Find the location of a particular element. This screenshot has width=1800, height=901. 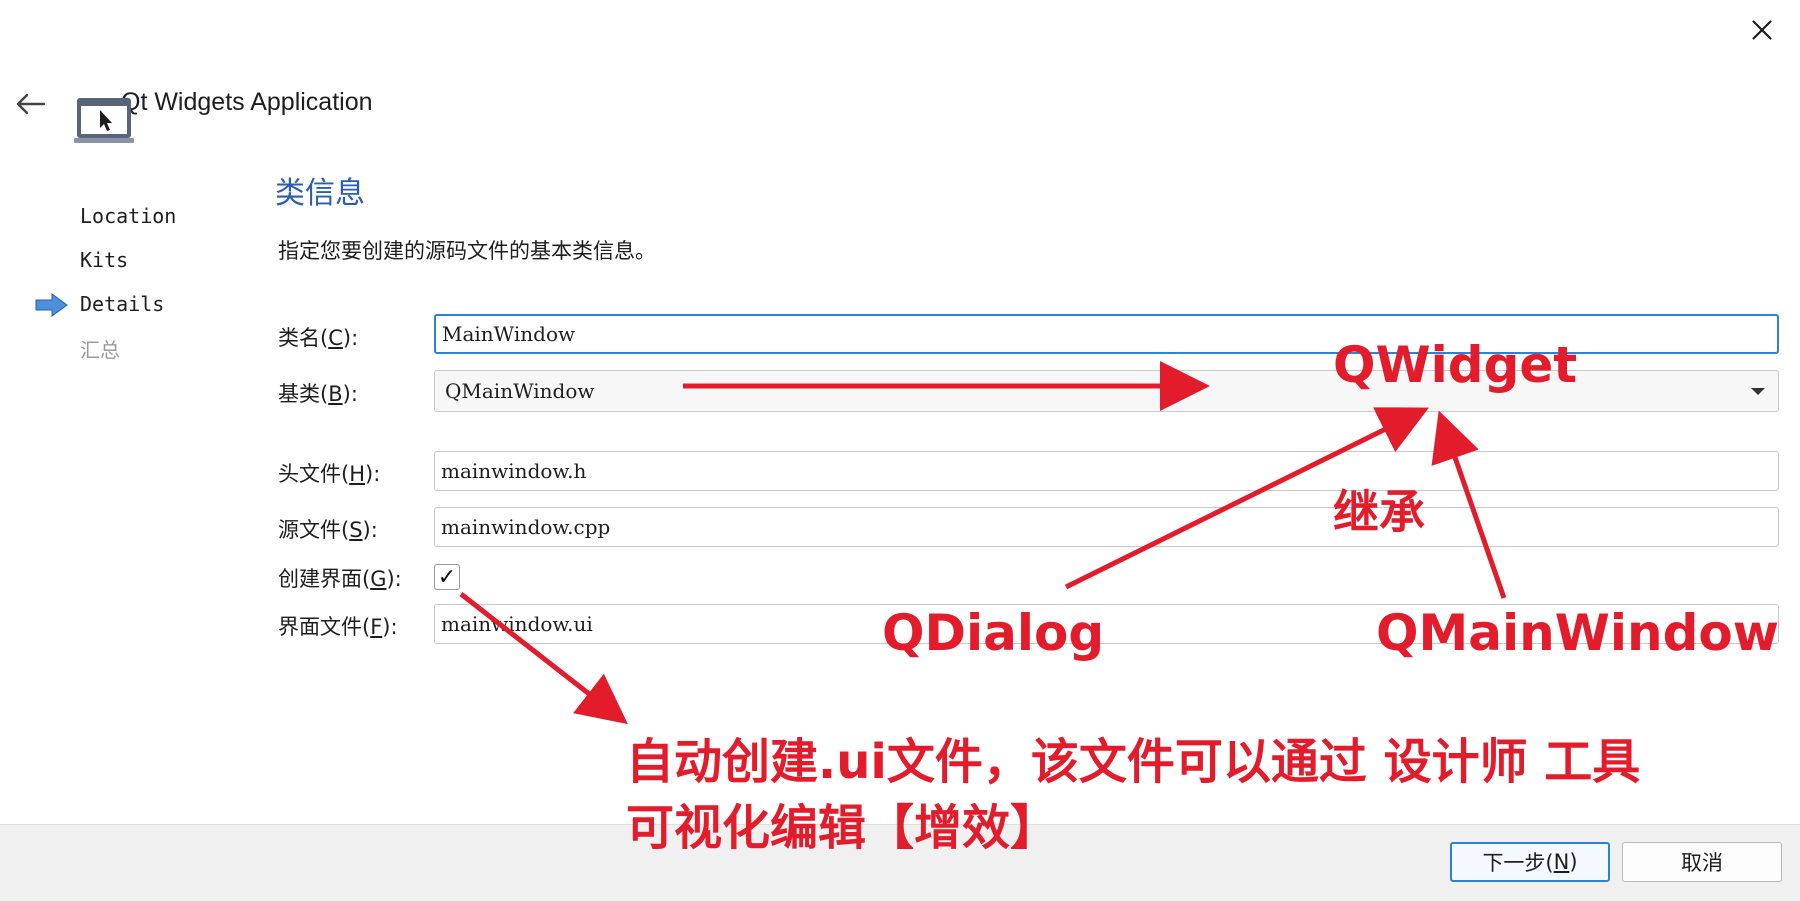

checkmark-icon: ✓ is located at coordinates (447, 577).